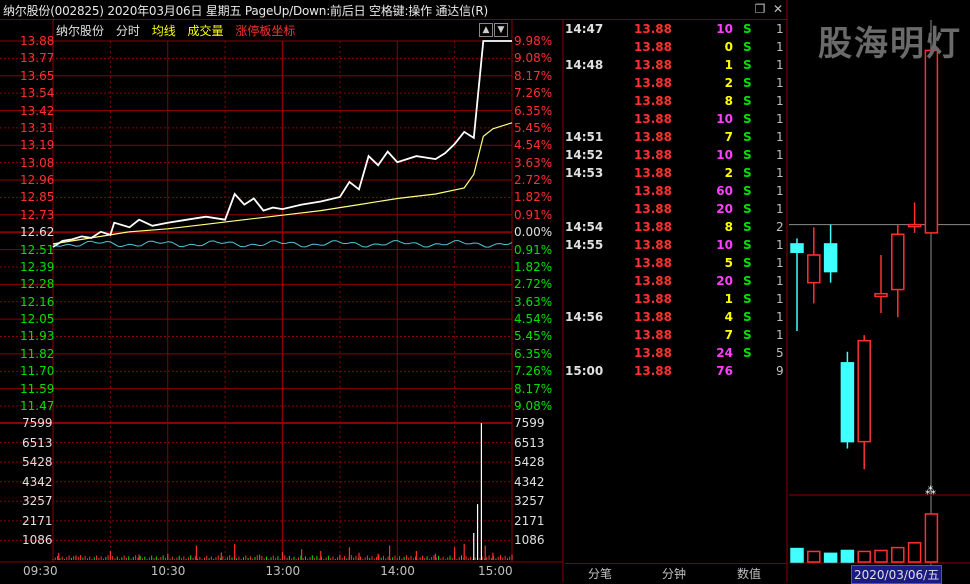  What do you see at coordinates (584, 65) in the screenshot?
I see `tick-time: 14:48` at bounding box center [584, 65].